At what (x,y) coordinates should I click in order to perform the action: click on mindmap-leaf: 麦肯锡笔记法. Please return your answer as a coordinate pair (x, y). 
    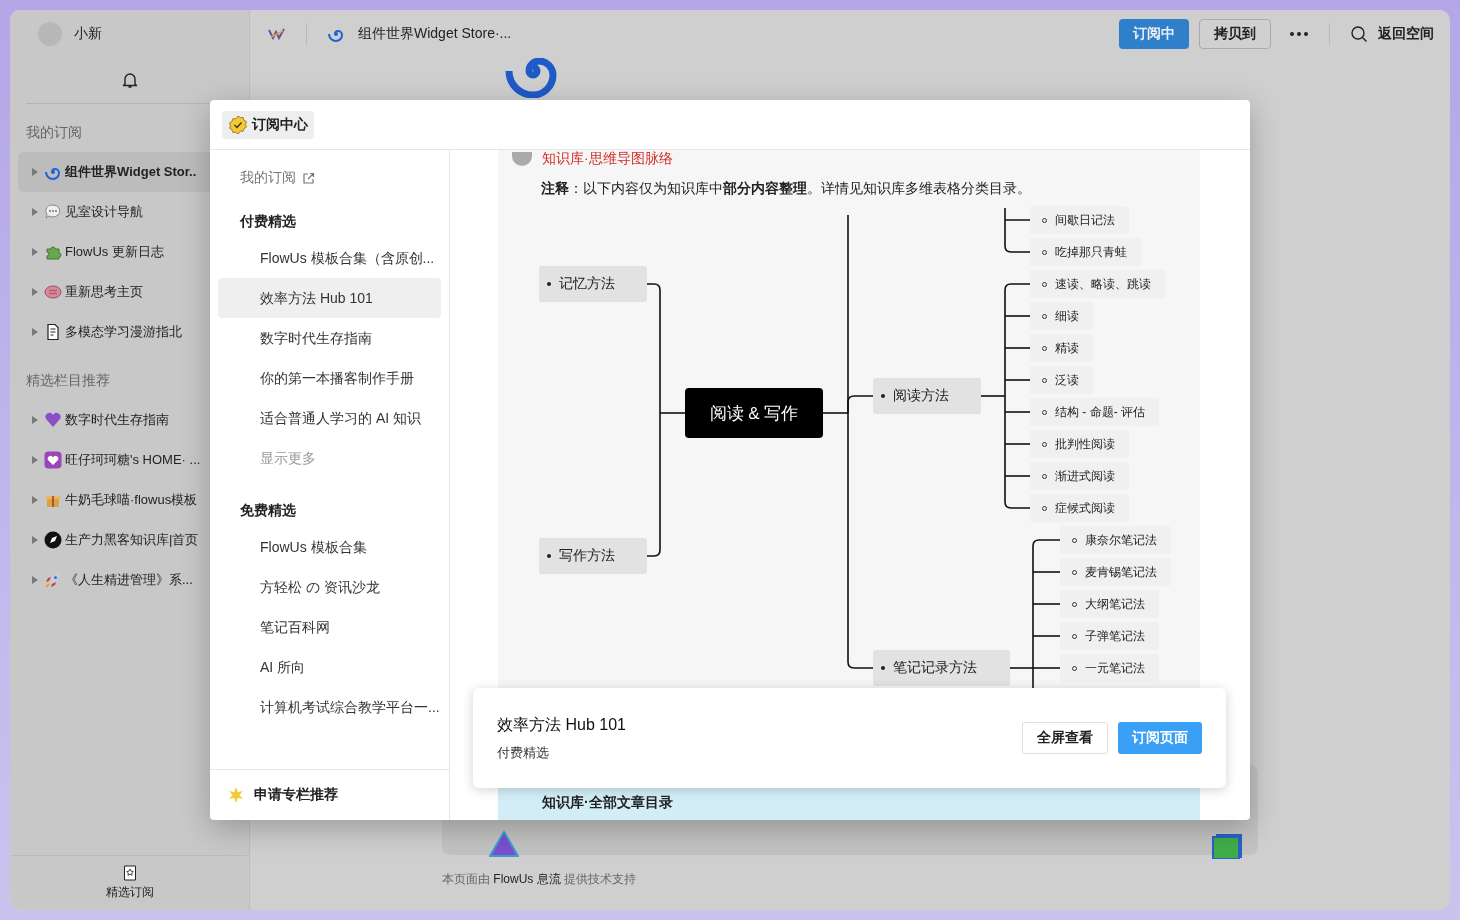
    Looking at the image, I should click on (1115, 572).